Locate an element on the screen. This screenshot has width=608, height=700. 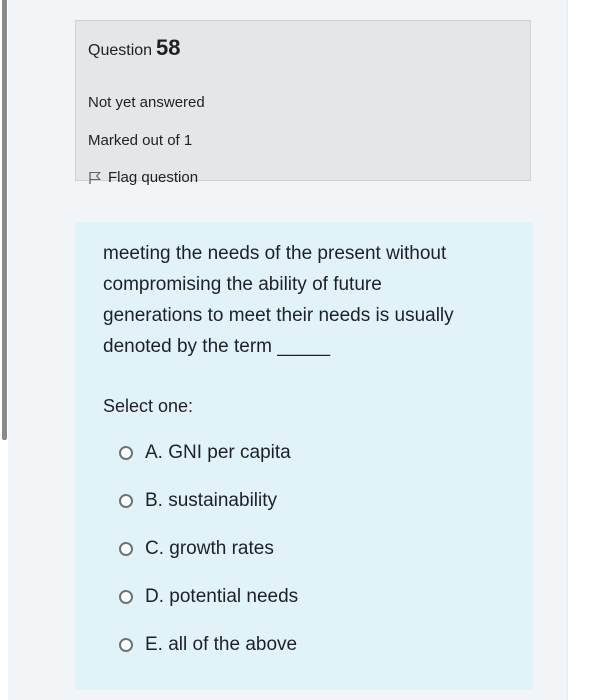
option-label: all of the above is located at coordinates (233, 644).